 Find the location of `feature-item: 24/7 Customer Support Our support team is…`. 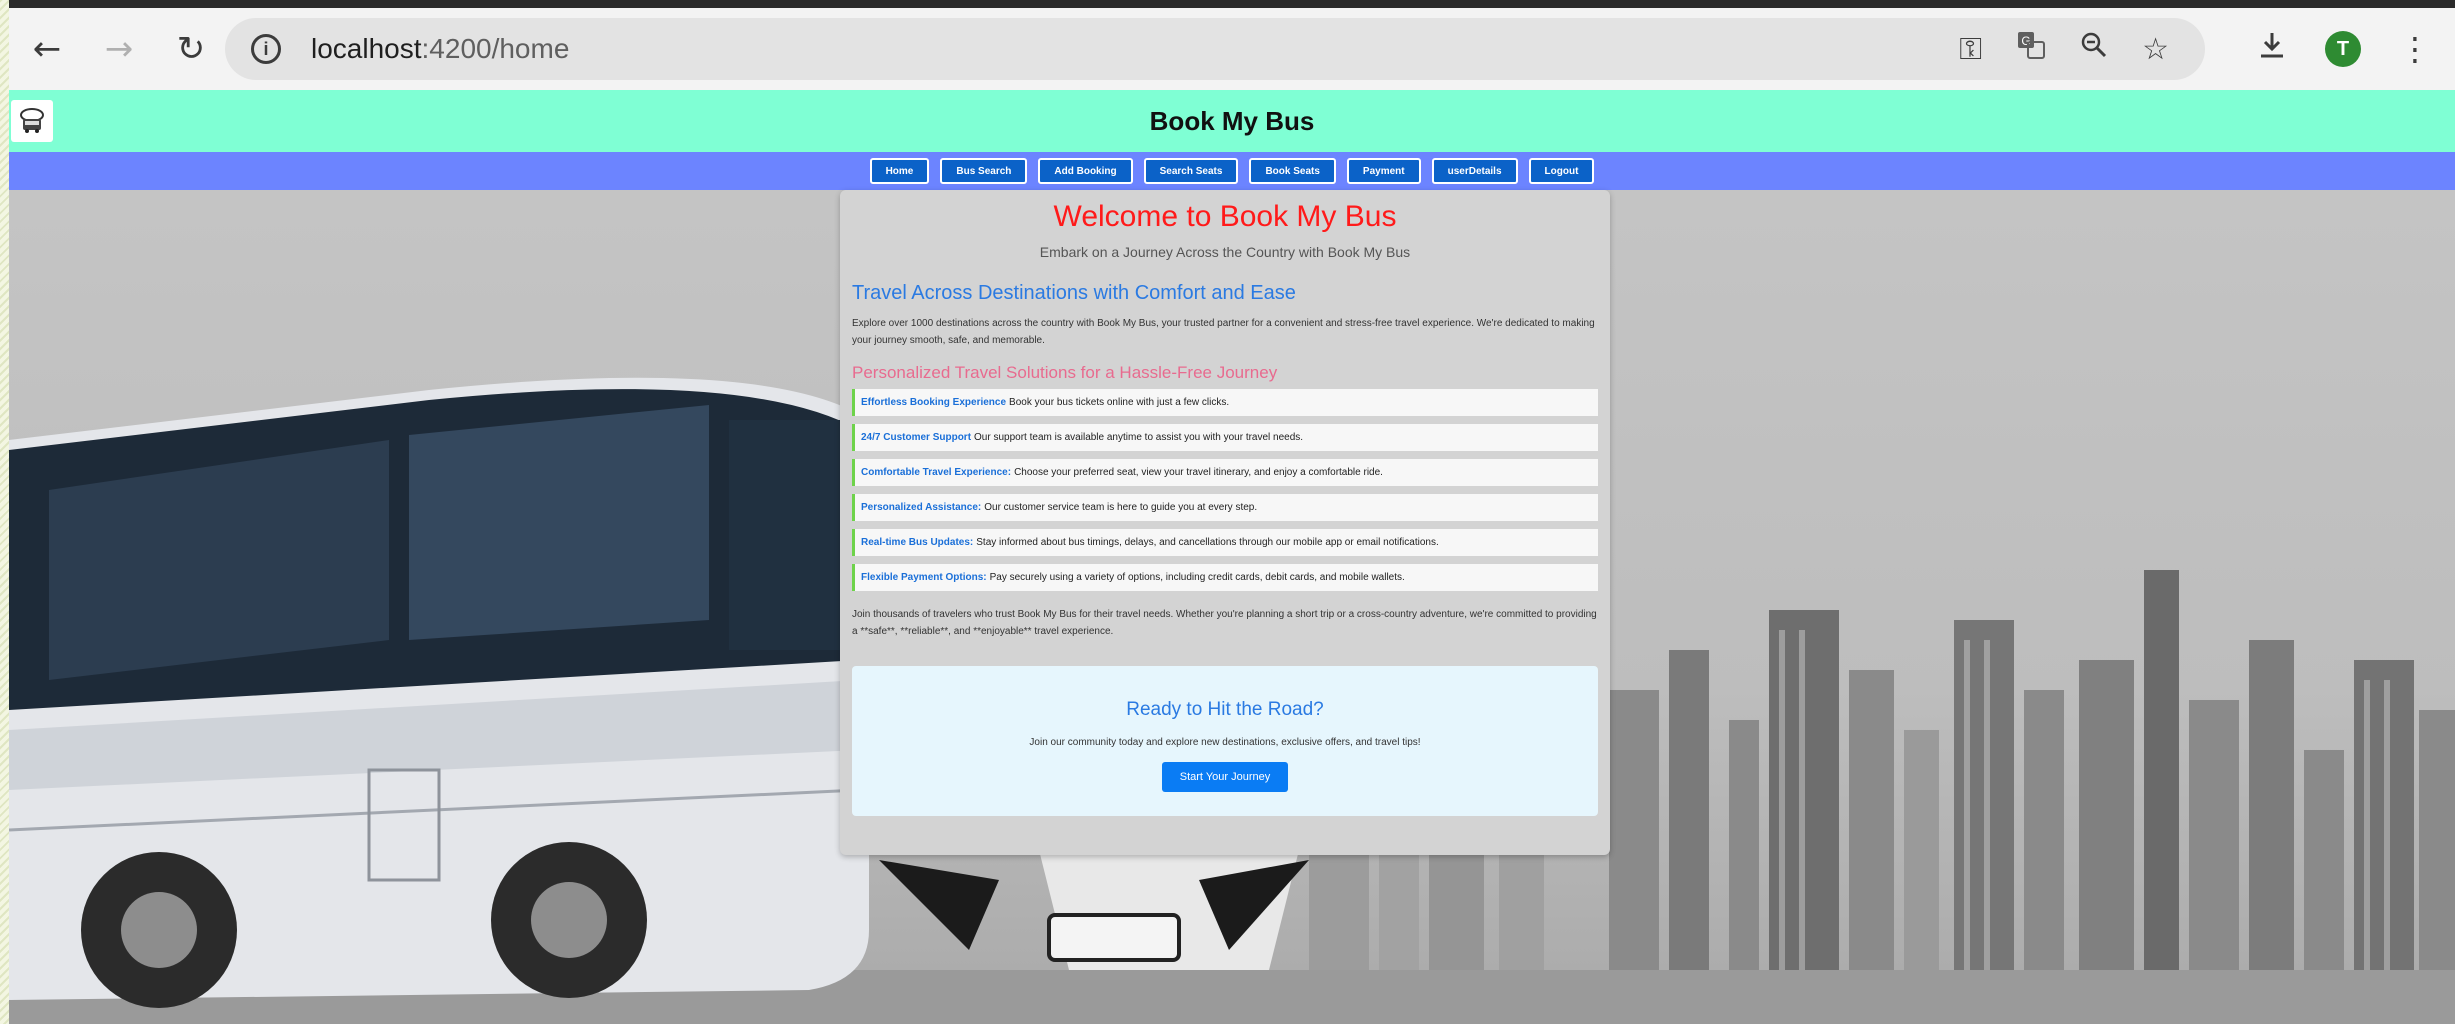

feature-item: 24/7 Customer Support Our support team is… is located at coordinates (1225, 437).